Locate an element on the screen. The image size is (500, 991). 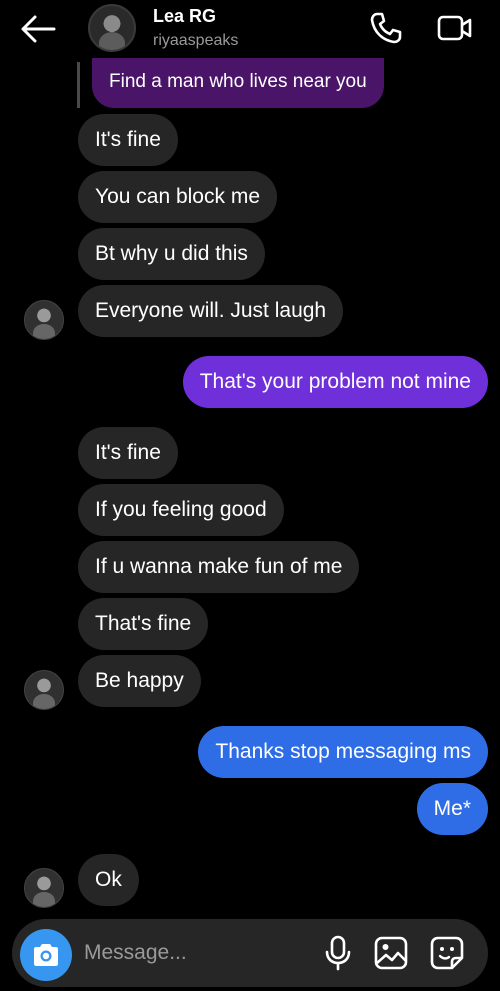
phone-icon is located at coordinates (386, 28).